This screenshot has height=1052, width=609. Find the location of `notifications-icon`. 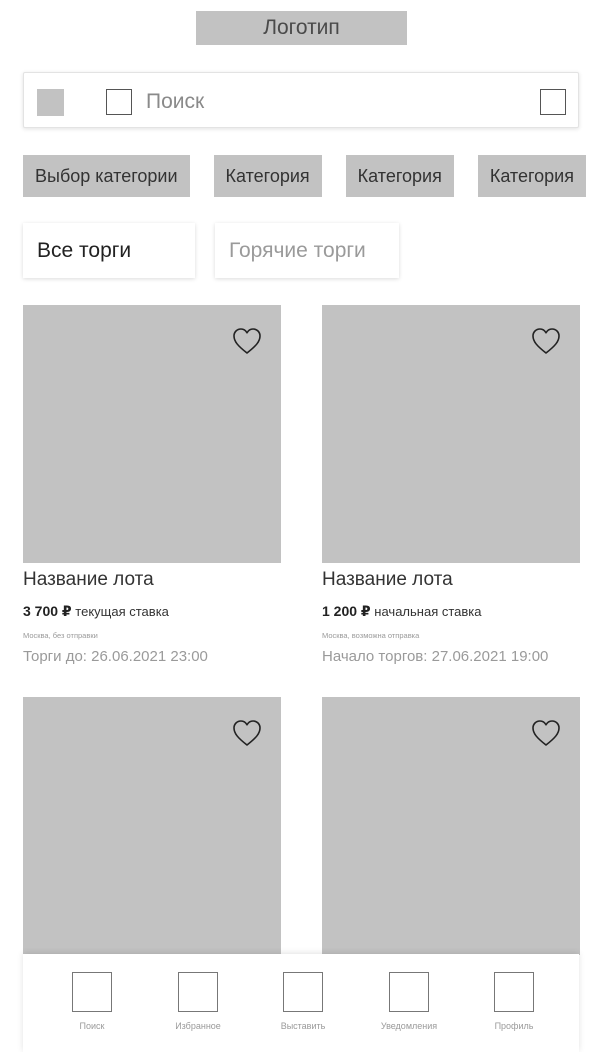

notifications-icon is located at coordinates (409, 992).